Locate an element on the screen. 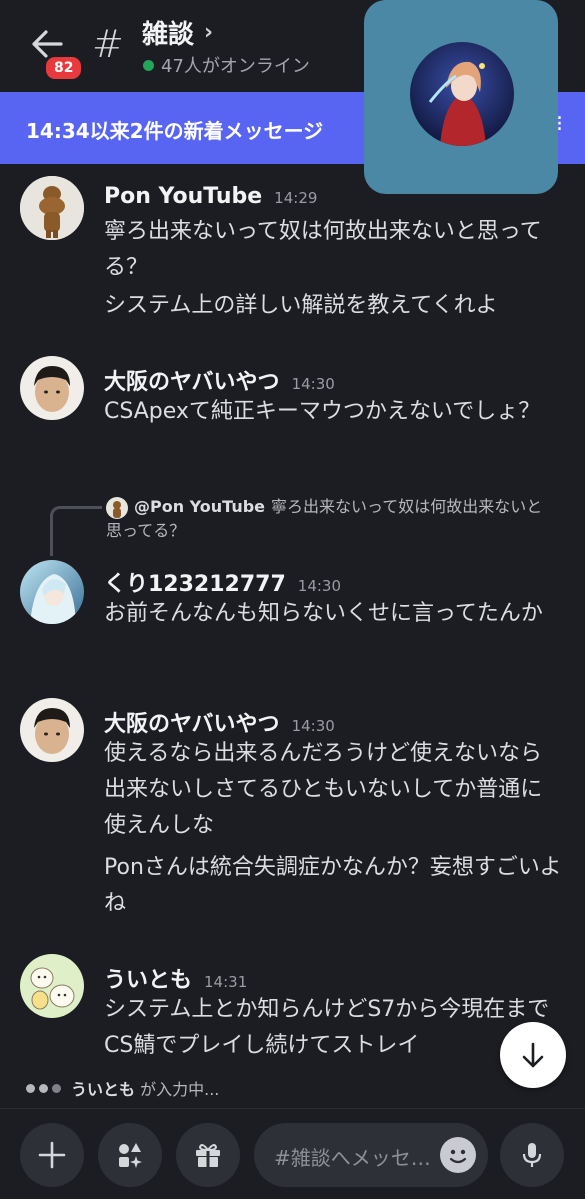  message-text: CSApexて純正キーマウつかえないでしょ？ is located at coordinates (322, 411).